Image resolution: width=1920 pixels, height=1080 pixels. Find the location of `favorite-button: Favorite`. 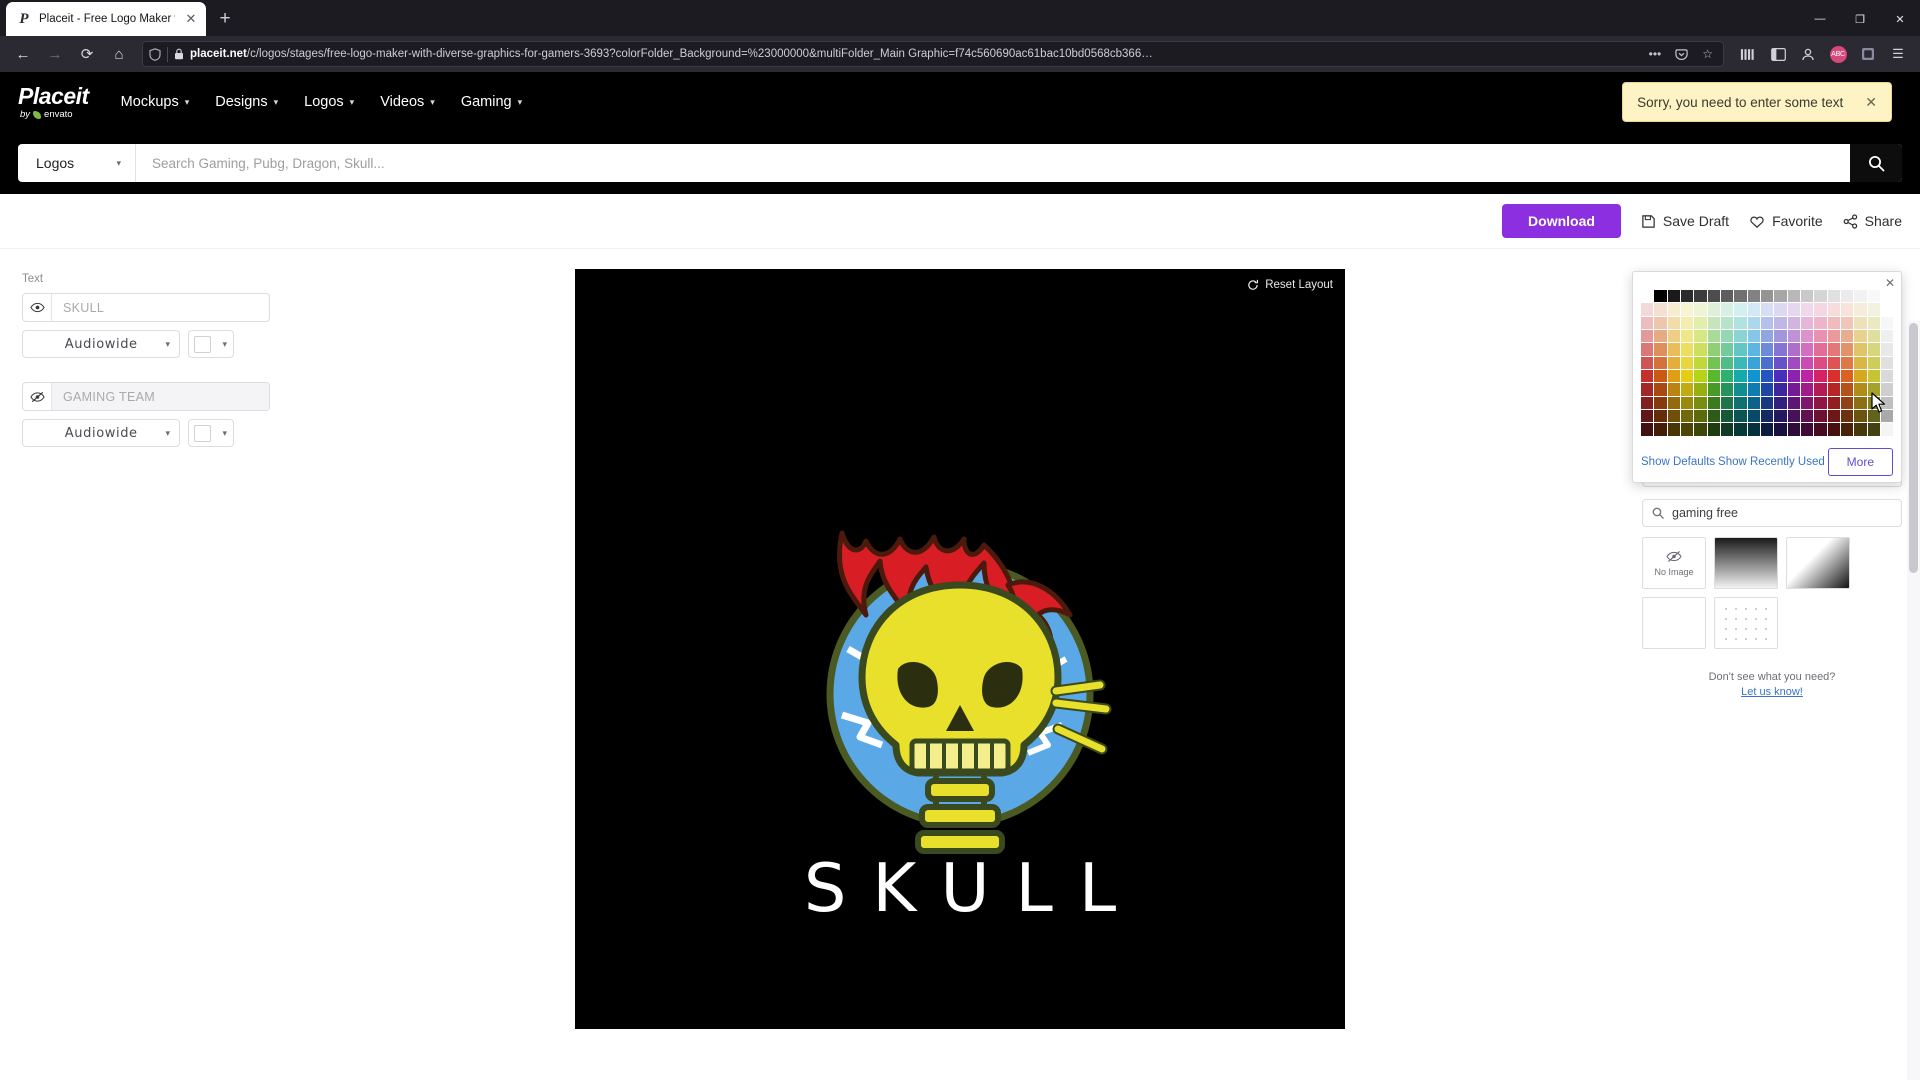

favorite-button: Favorite is located at coordinates (1786, 221).